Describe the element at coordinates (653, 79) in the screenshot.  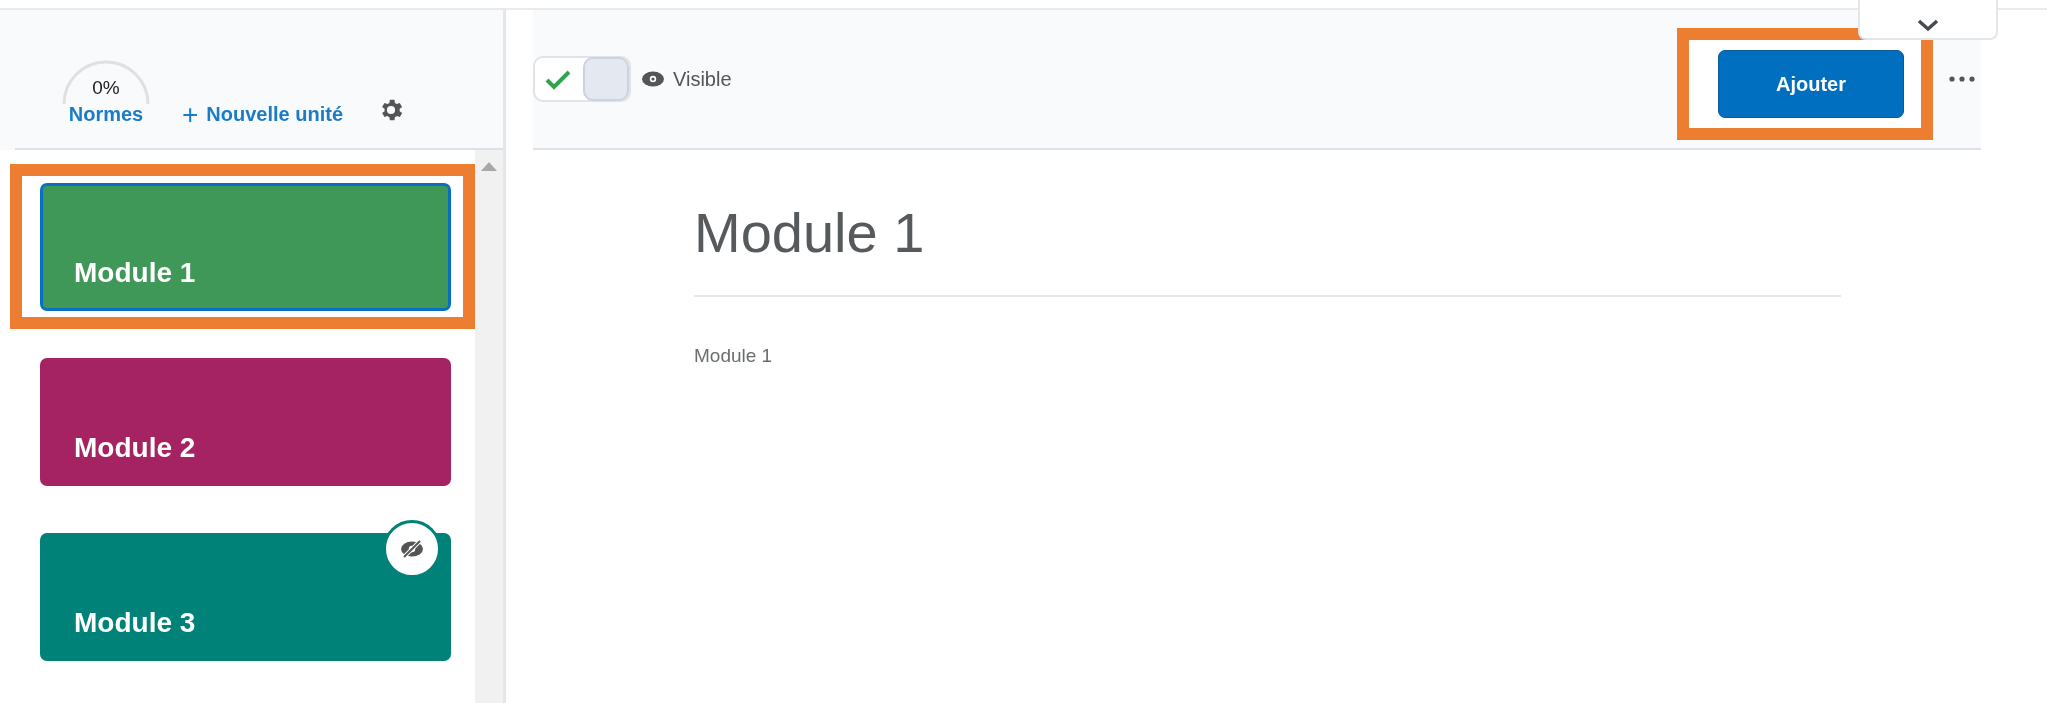
I see `eye-icon` at that location.